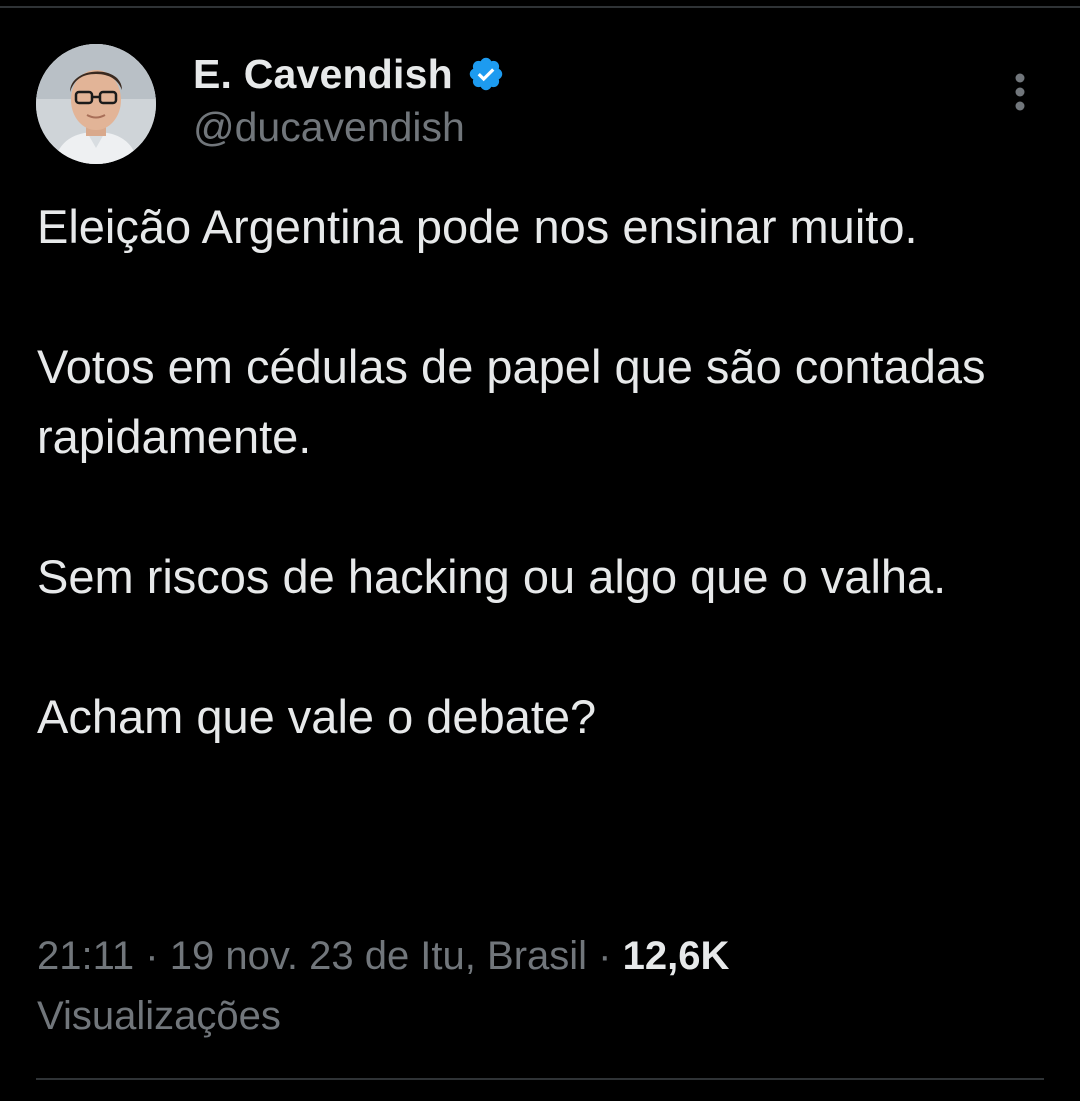  What do you see at coordinates (676, 956) in the screenshot?
I see `views-count: 12,6K` at bounding box center [676, 956].